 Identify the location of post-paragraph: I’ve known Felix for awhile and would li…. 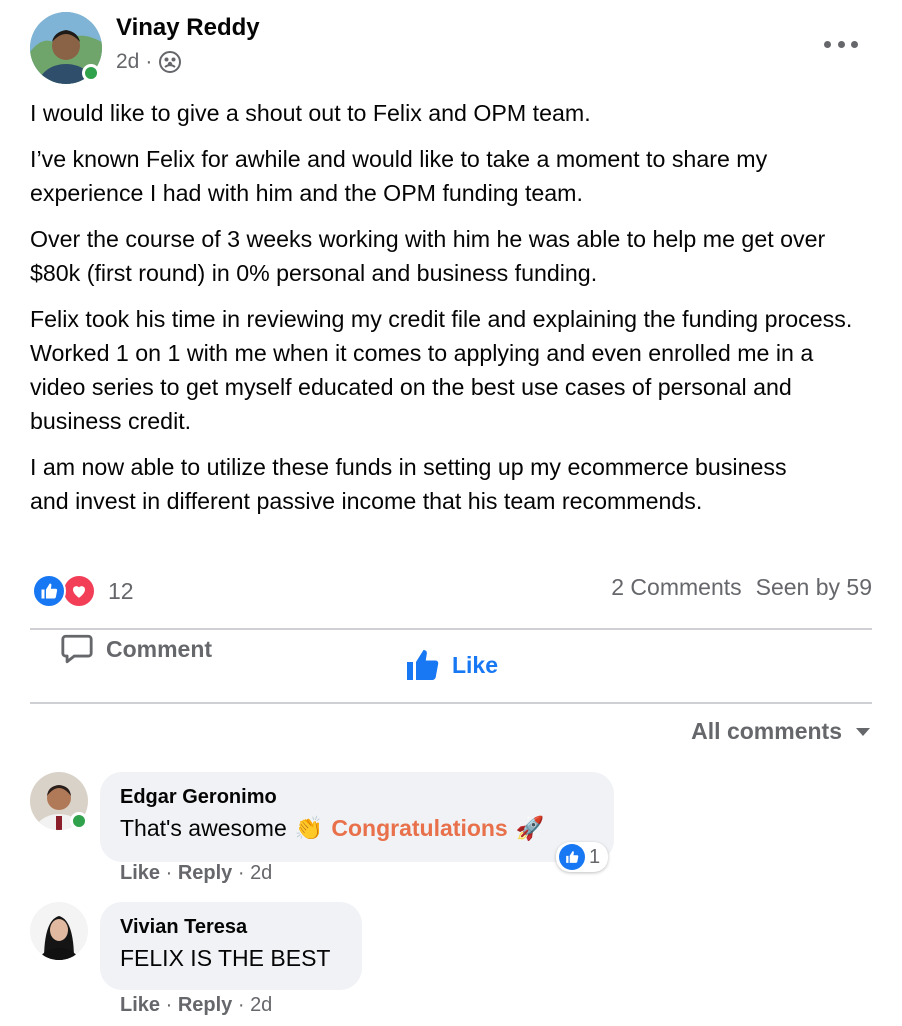
(399, 176).